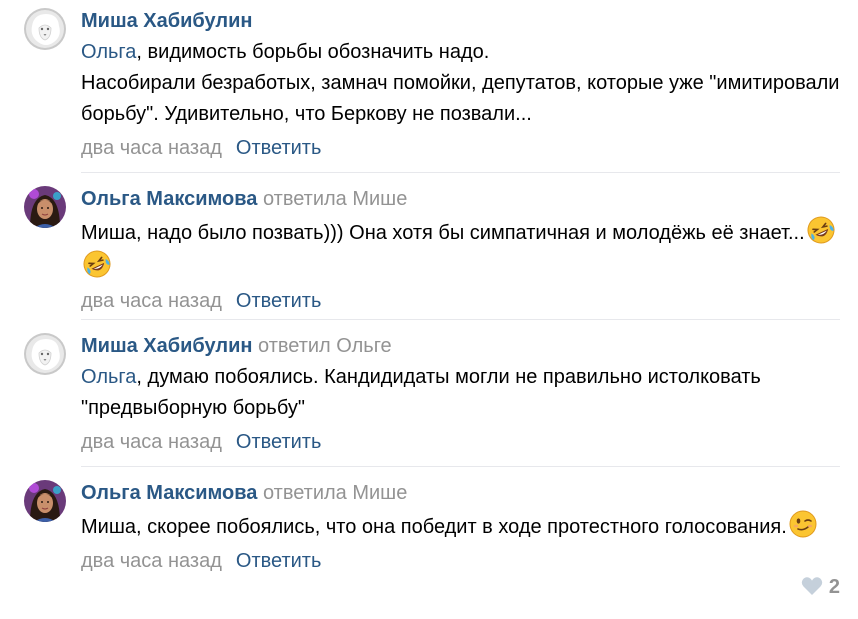 Image resolution: width=858 pixels, height=619 pixels. I want to click on winking-face-emoji, so click(803, 524).